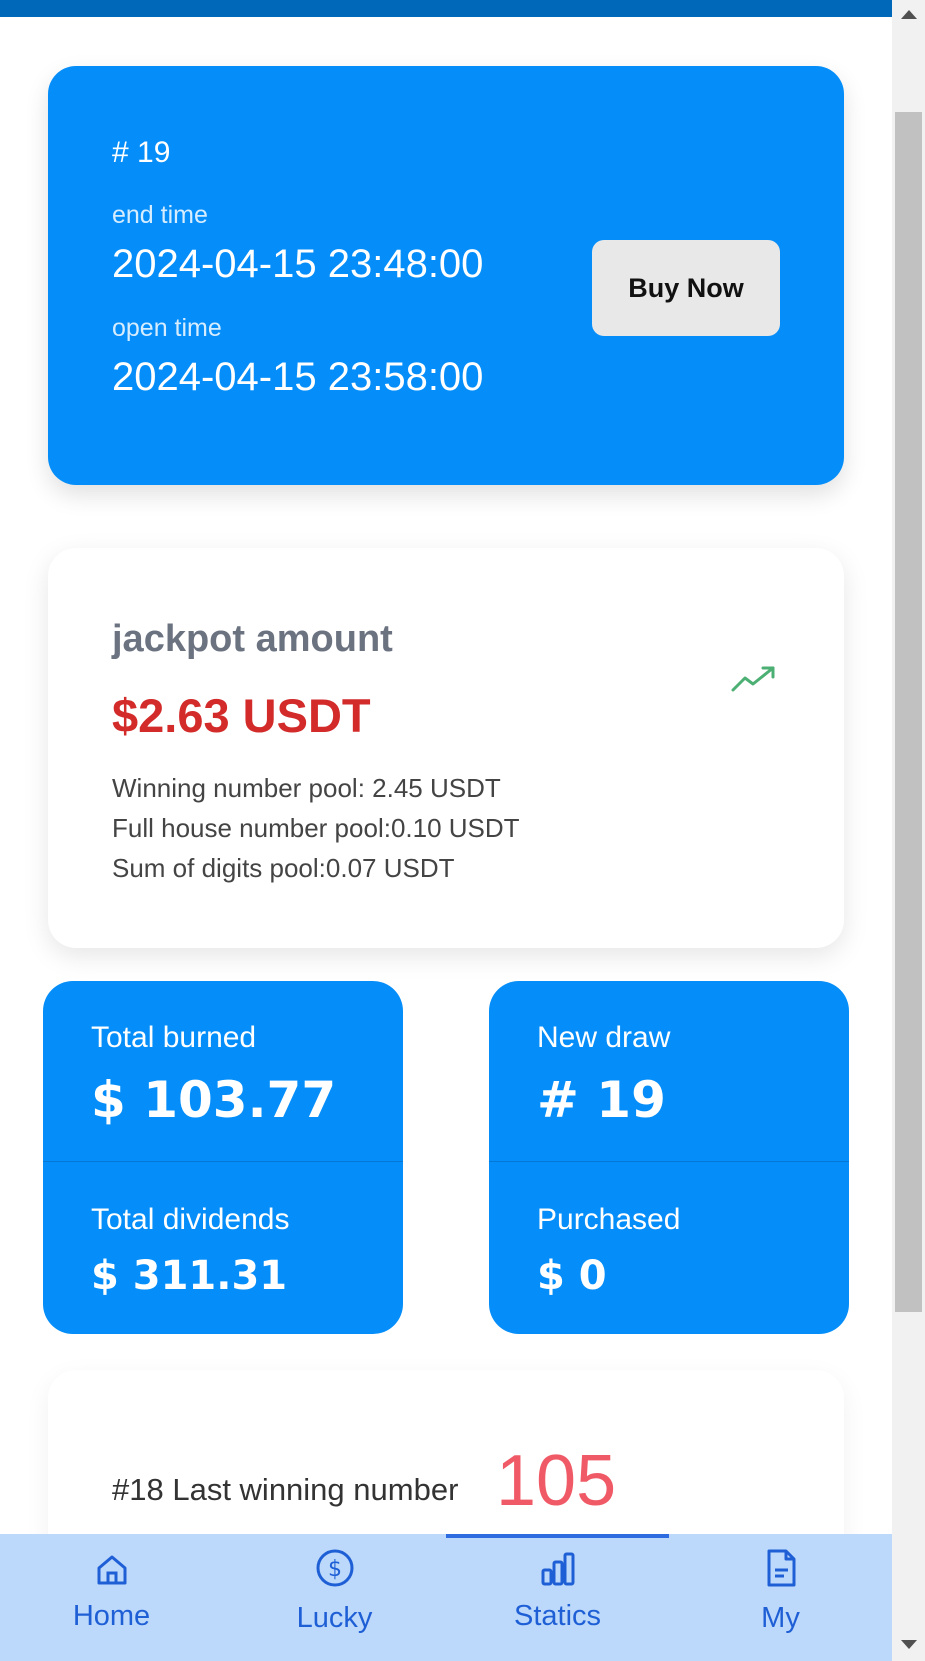 The width and height of the screenshot is (925, 1661). What do you see at coordinates (174, 1037) in the screenshot?
I see `total-burned-label: Total burned` at bounding box center [174, 1037].